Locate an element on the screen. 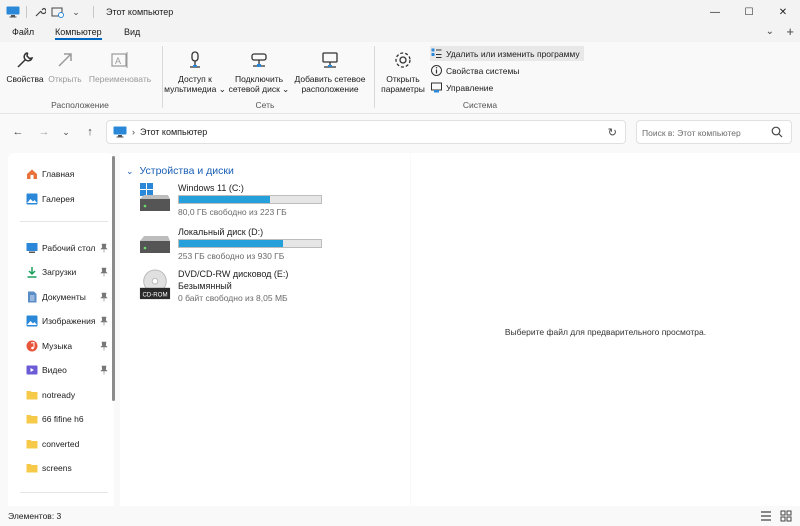 The width and height of the screenshot is (800, 526). recent-locations-button: ⌄ is located at coordinates (66, 132).